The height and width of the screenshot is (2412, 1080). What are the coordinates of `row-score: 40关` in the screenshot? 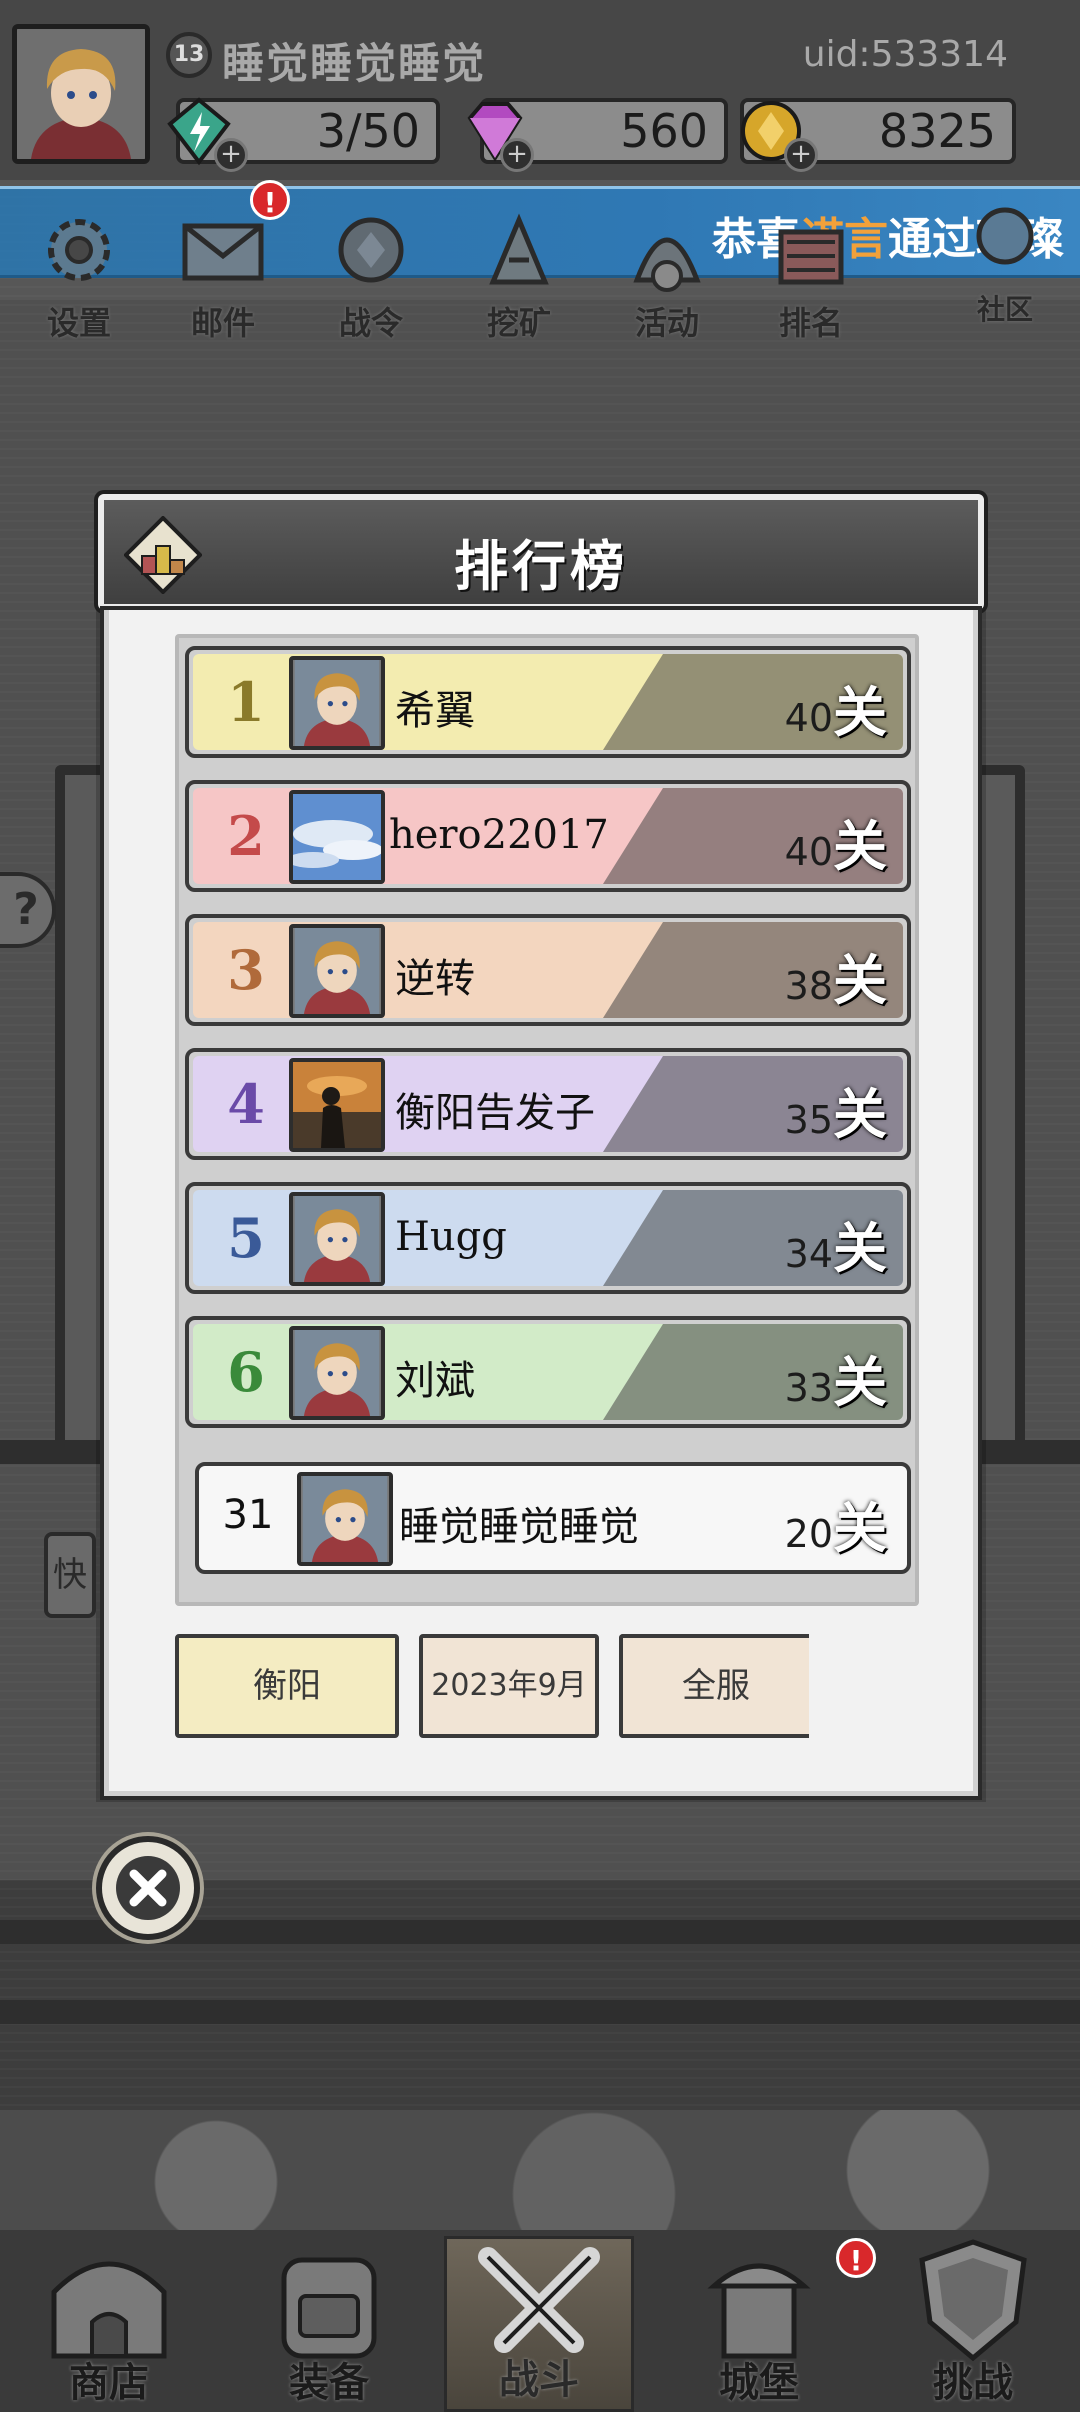 It's located at (836, 707).